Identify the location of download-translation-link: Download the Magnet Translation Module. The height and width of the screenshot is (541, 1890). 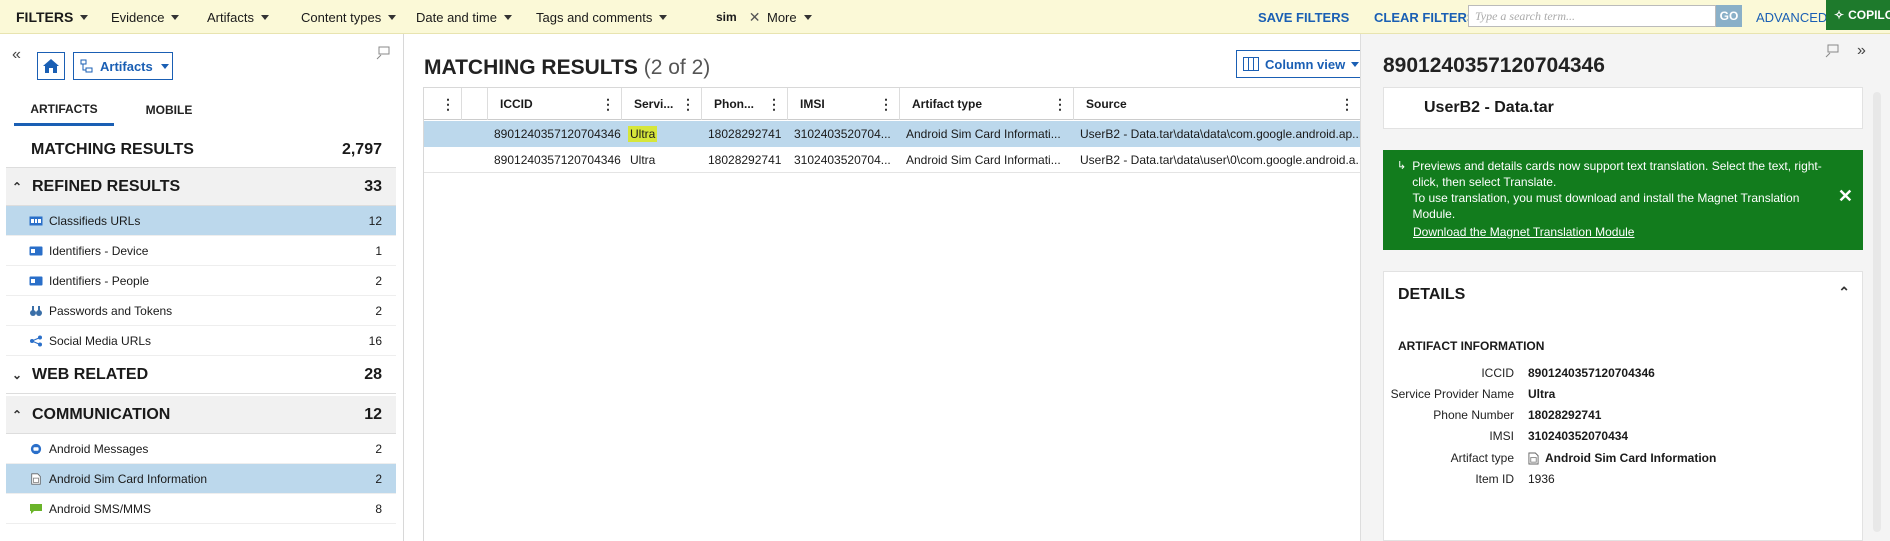
(1618, 232).